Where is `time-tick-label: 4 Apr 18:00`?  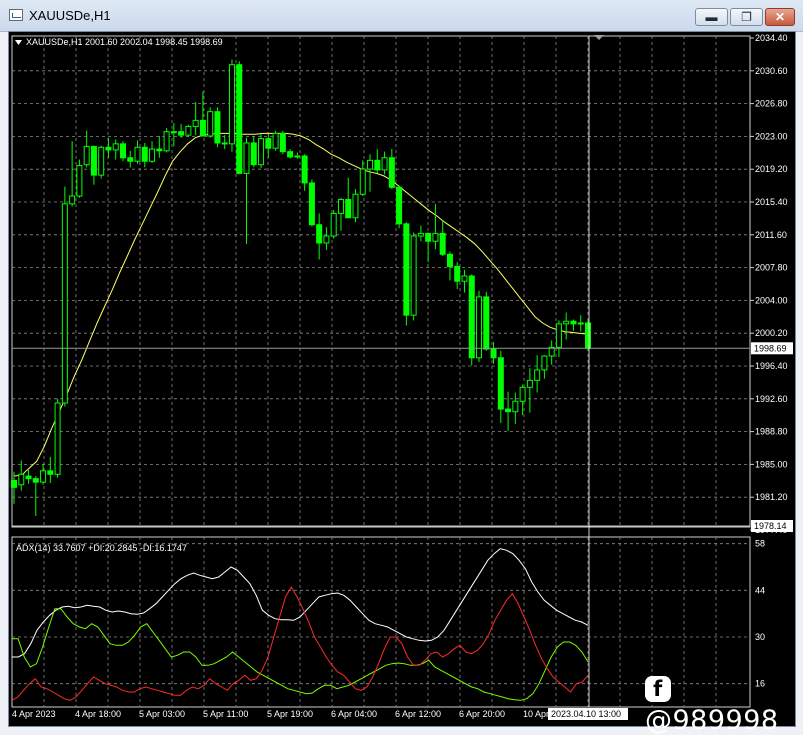 time-tick-label: 4 Apr 18:00 is located at coordinates (98, 714).